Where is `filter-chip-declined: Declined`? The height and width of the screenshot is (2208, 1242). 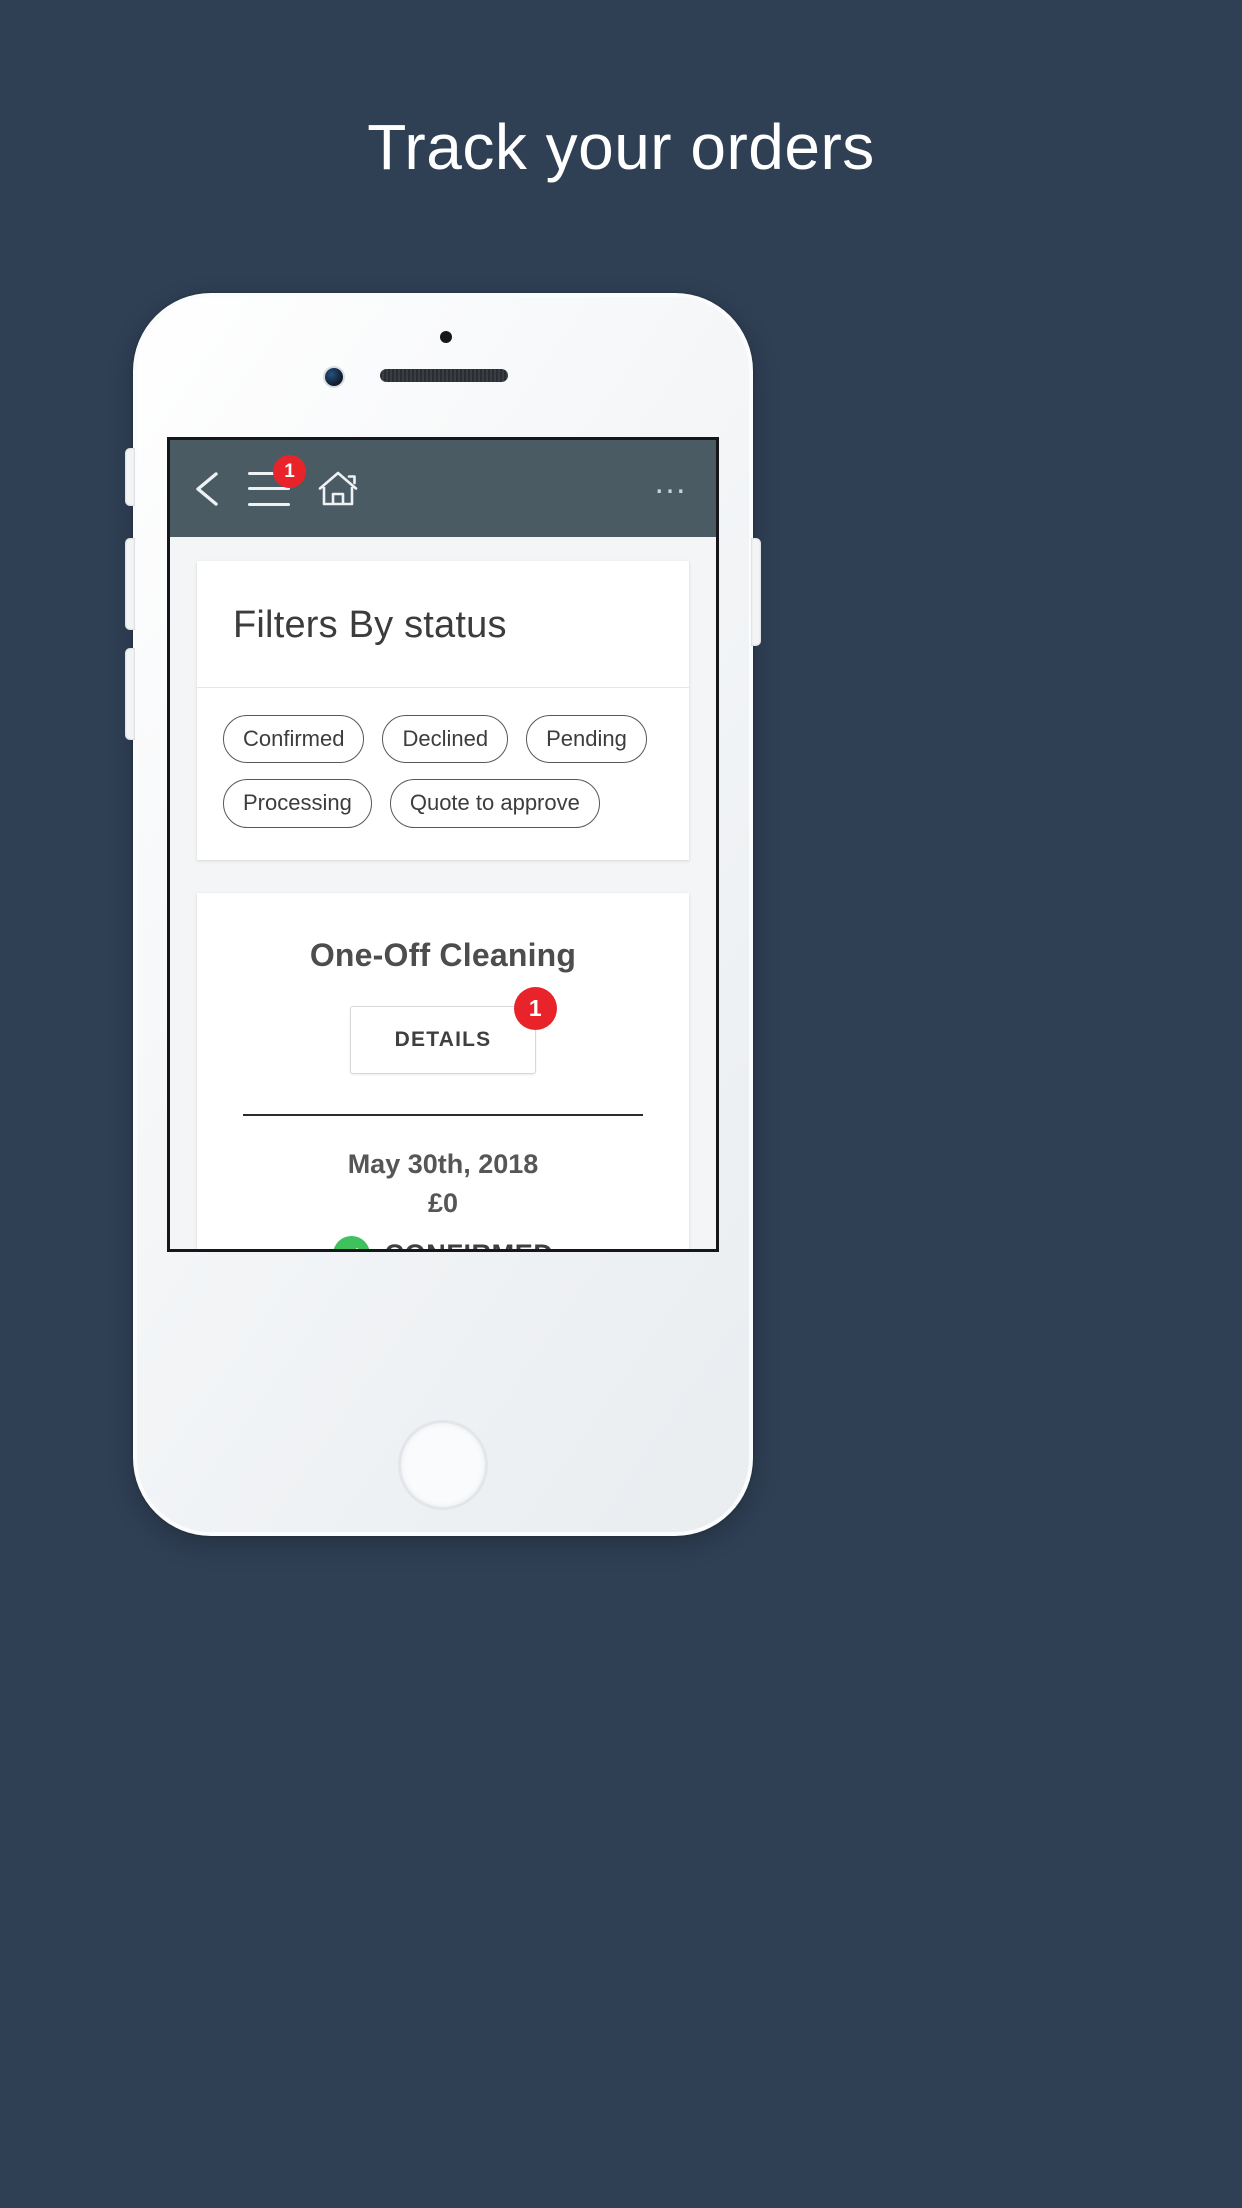 filter-chip-declined: Declined is located at coordinates (445, 739).